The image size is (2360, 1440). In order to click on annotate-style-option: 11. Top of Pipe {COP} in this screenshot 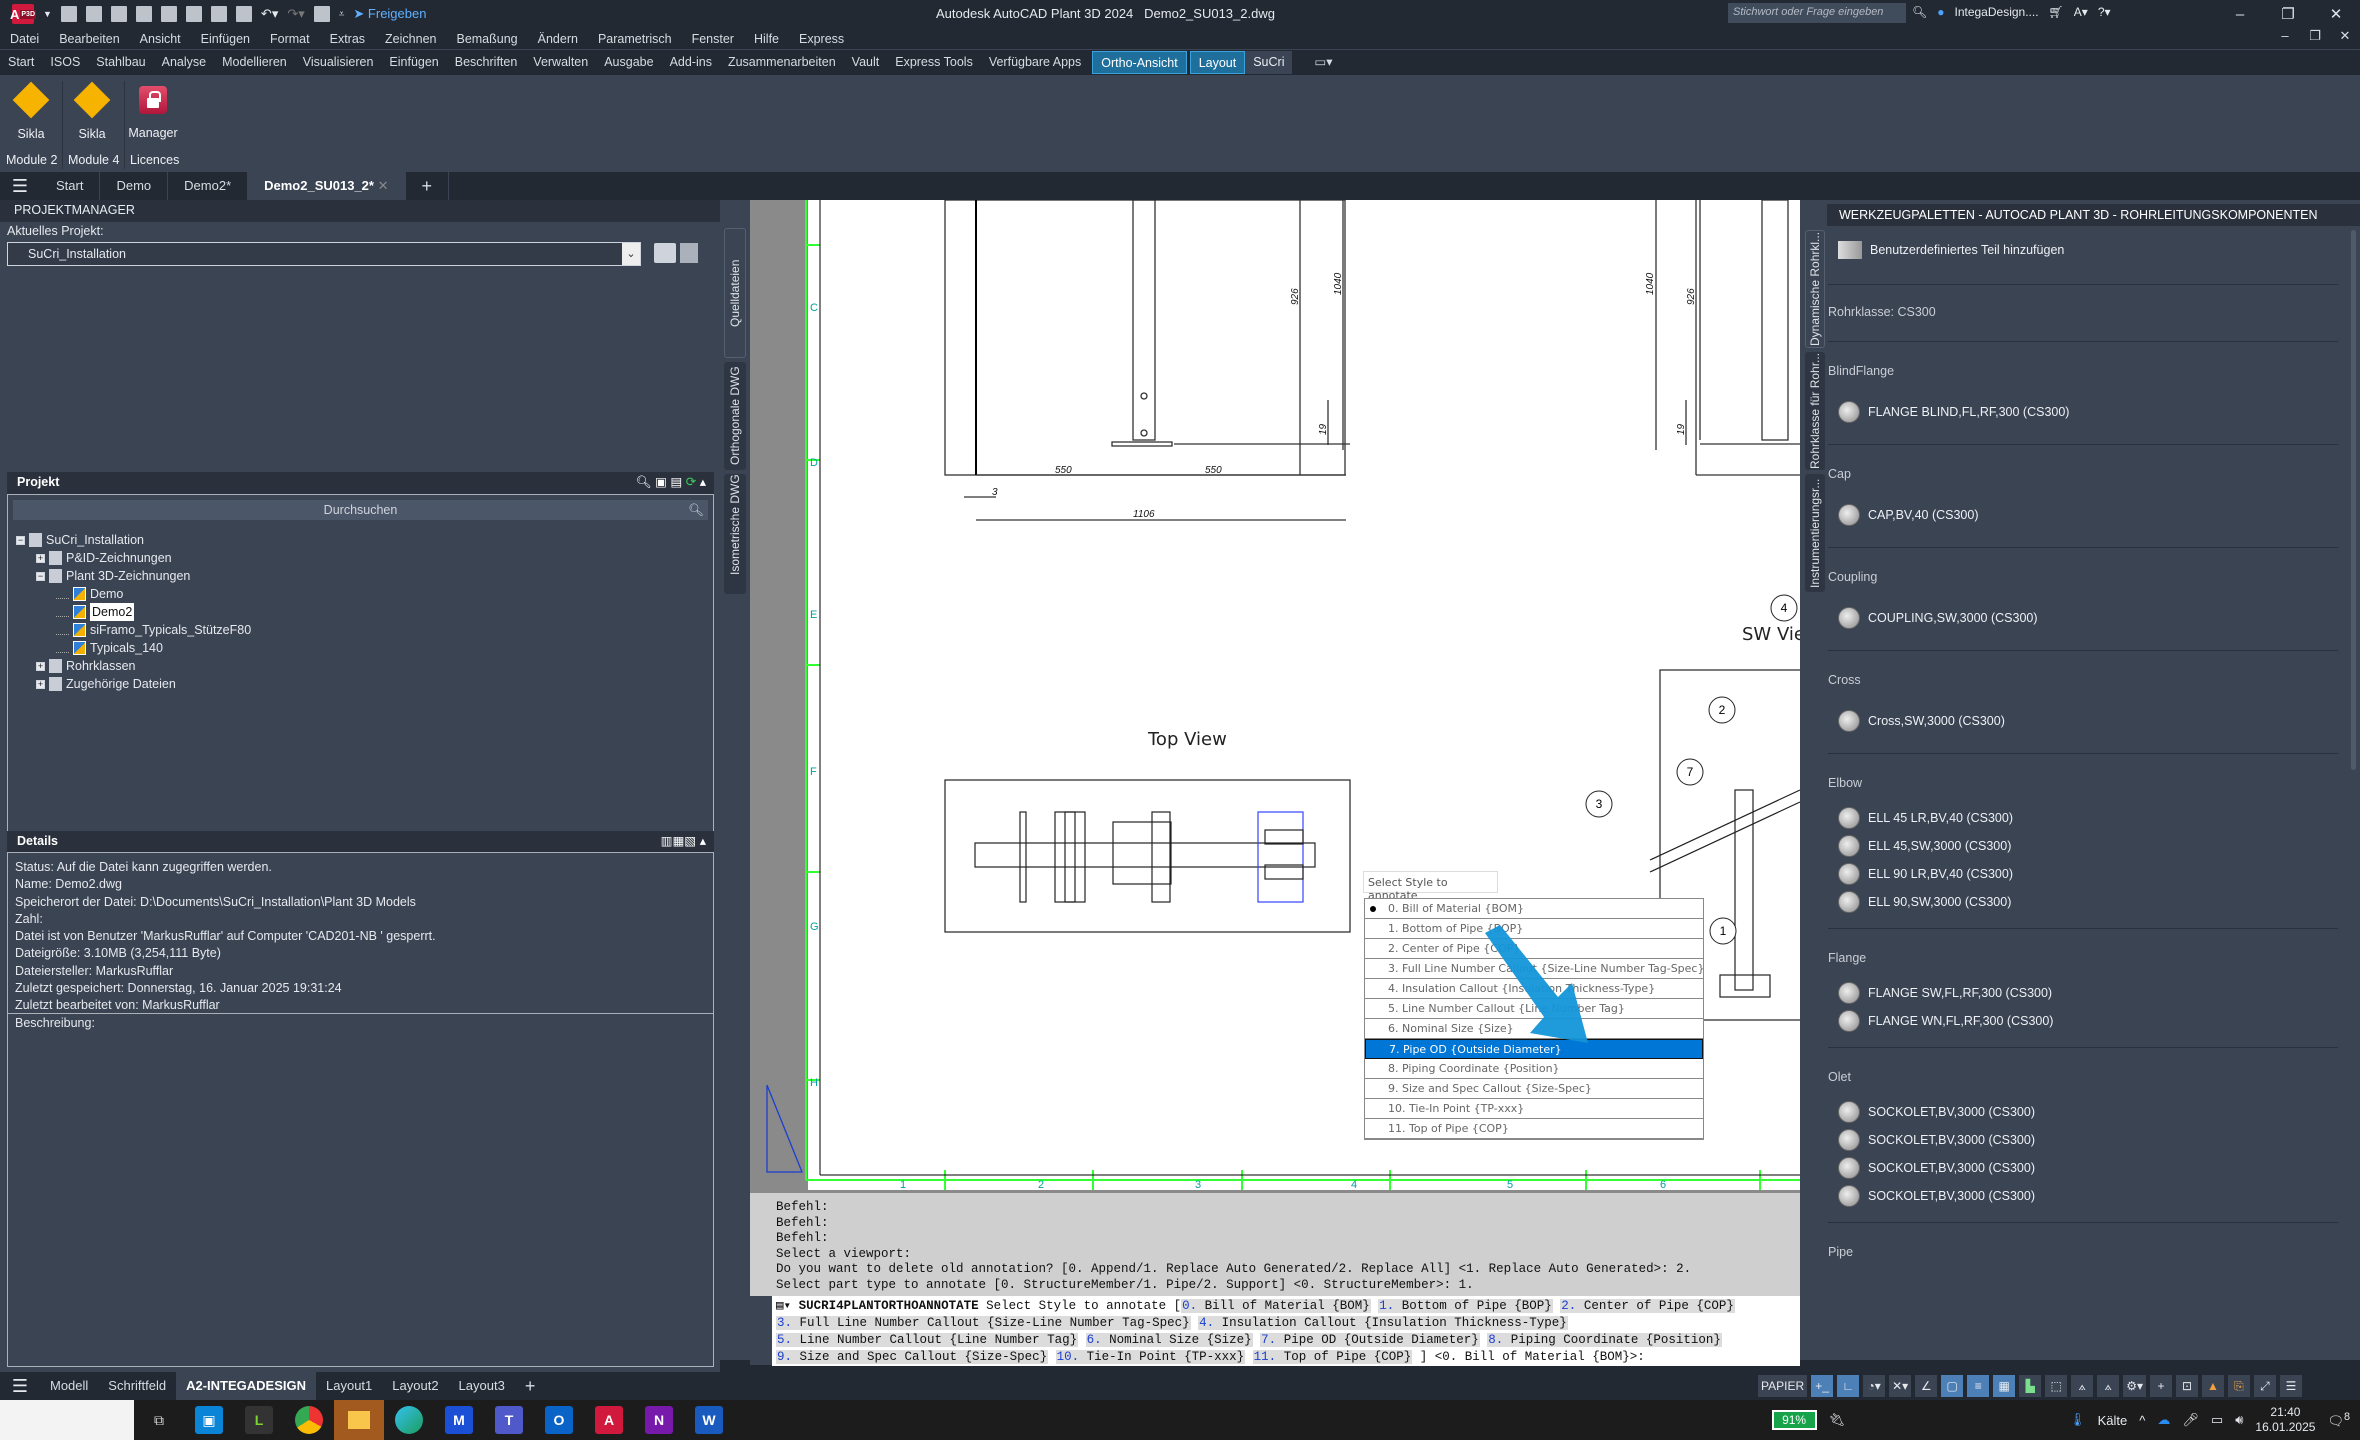, I will do `click(1534, 1129)`.